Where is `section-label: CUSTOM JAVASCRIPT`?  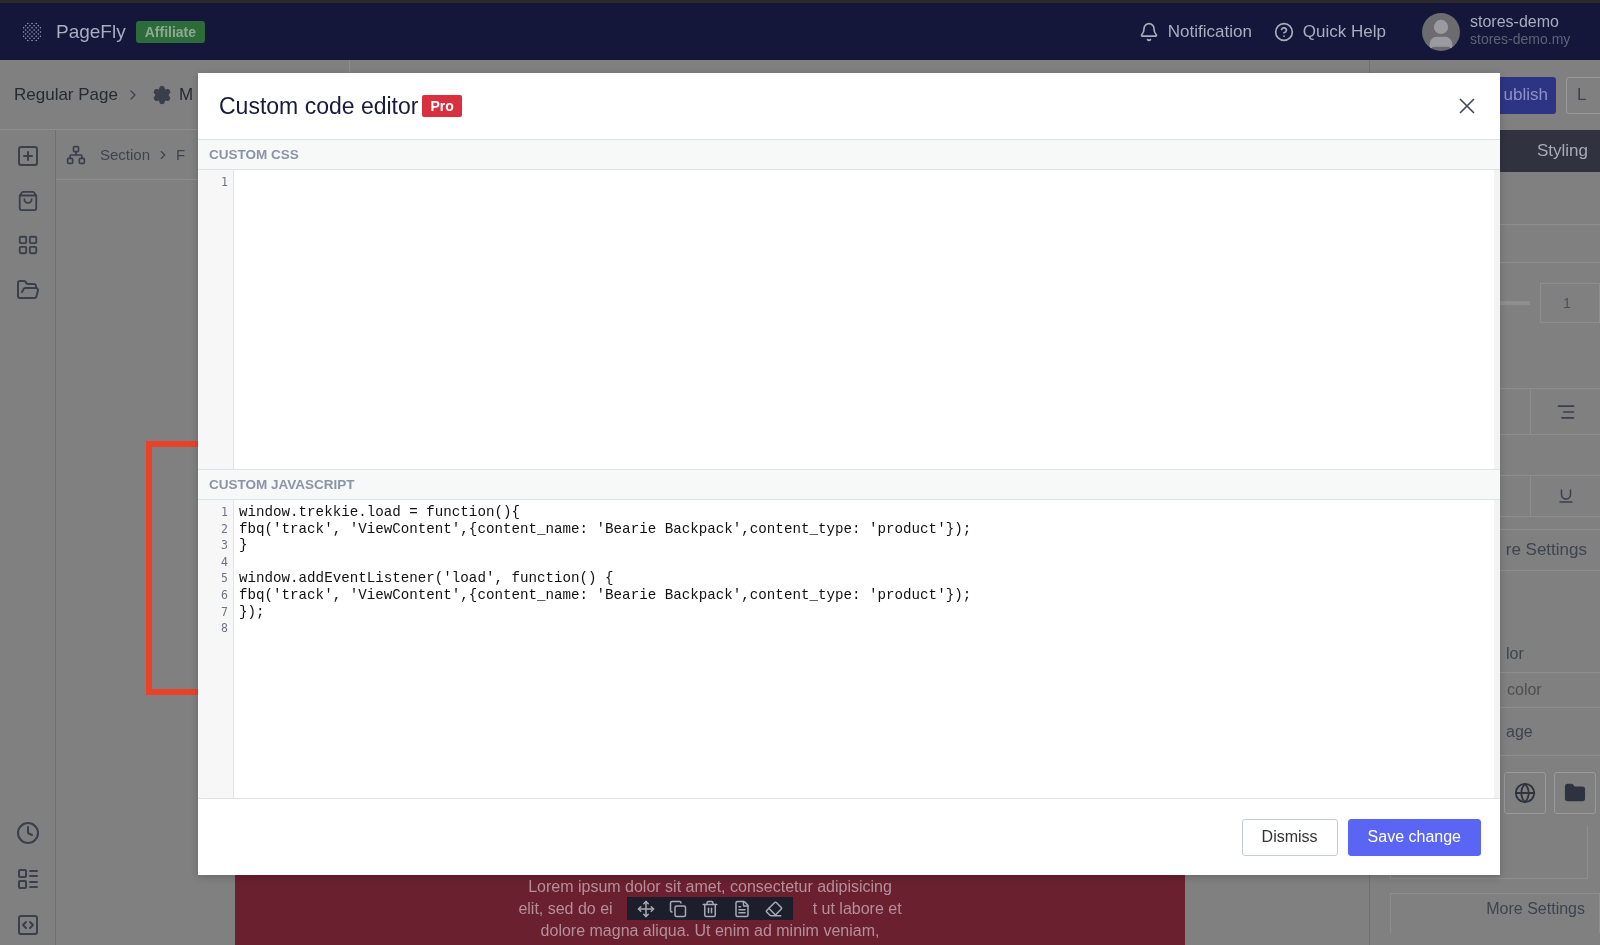 section-label: CUSTOM JAVASCRIPT is located at coordinates (849, 485).